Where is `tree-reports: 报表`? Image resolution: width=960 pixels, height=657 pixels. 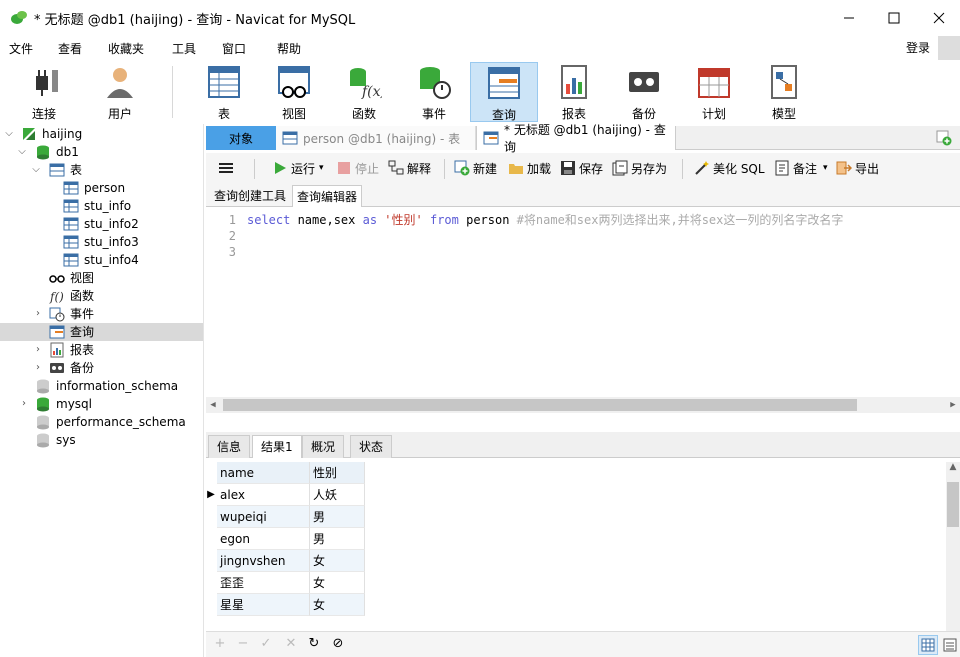
tree-reports: 报表 is located at coordinates (71, 350).